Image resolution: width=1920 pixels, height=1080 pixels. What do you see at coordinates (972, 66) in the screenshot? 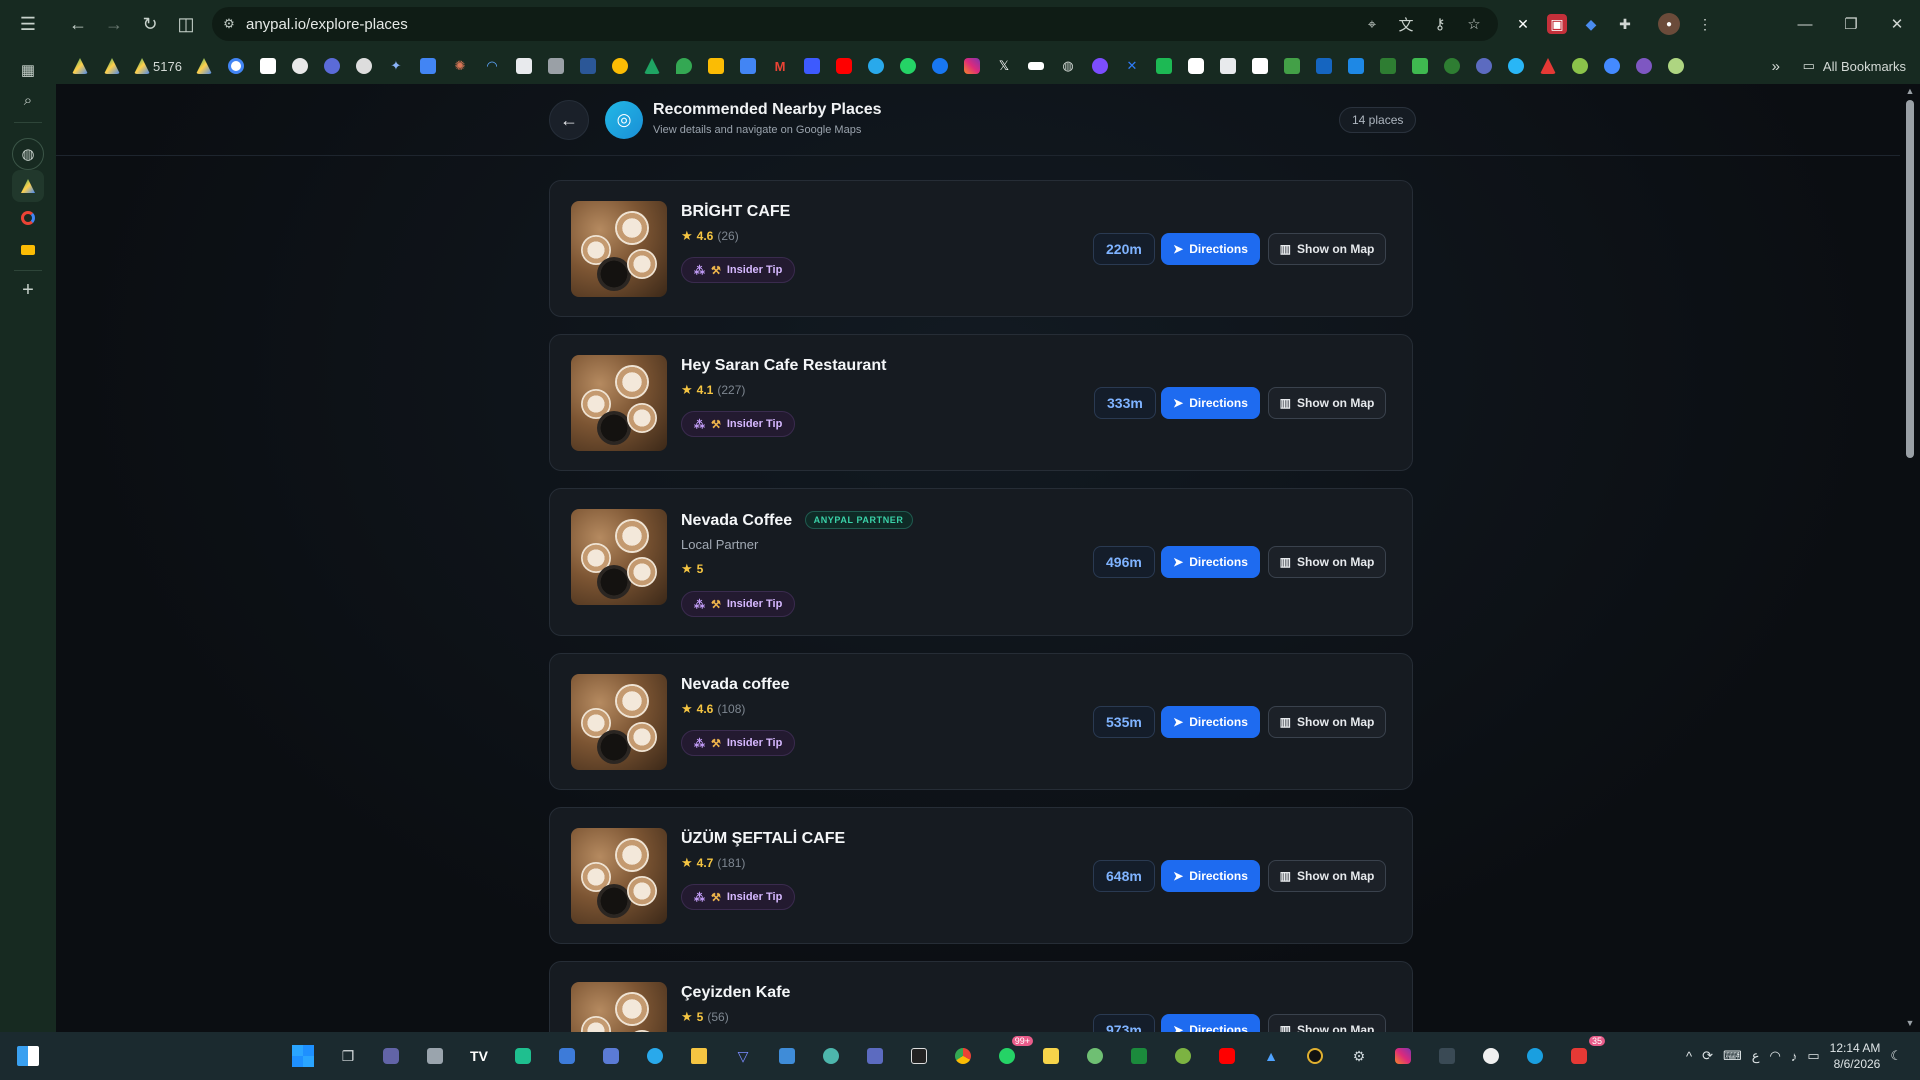
I see `instagram-bookmark-icon` at bounding box center [972, 66].